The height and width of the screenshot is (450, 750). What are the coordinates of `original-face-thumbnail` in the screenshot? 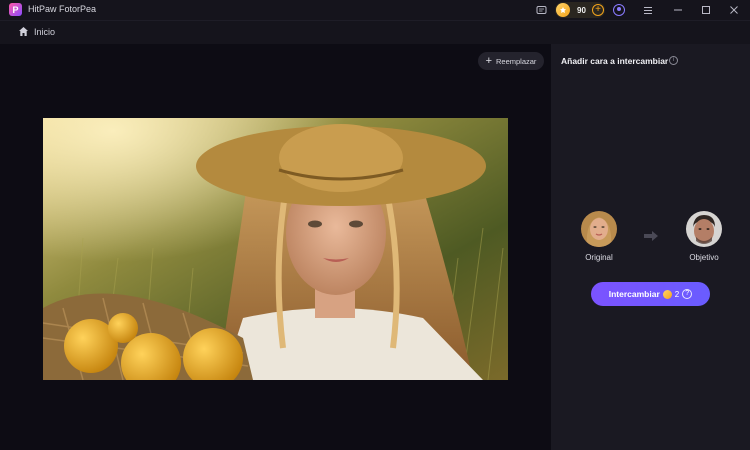 It's located at (599, 229).